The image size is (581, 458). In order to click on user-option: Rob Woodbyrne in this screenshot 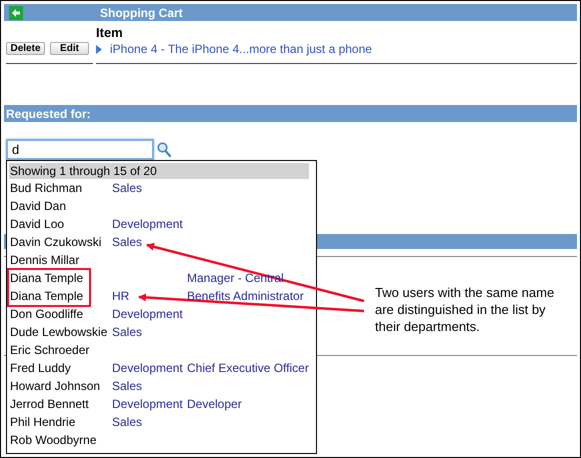, I will do `click(159, 440)`.